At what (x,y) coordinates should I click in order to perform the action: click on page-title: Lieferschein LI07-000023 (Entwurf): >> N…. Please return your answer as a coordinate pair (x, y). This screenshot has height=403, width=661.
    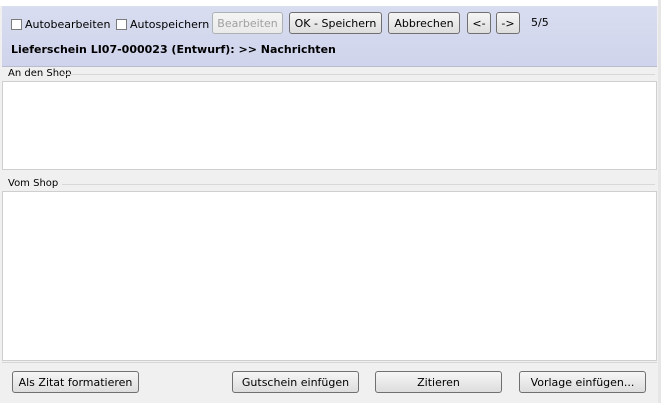
    Looking at the image, I should click on (173, 49).